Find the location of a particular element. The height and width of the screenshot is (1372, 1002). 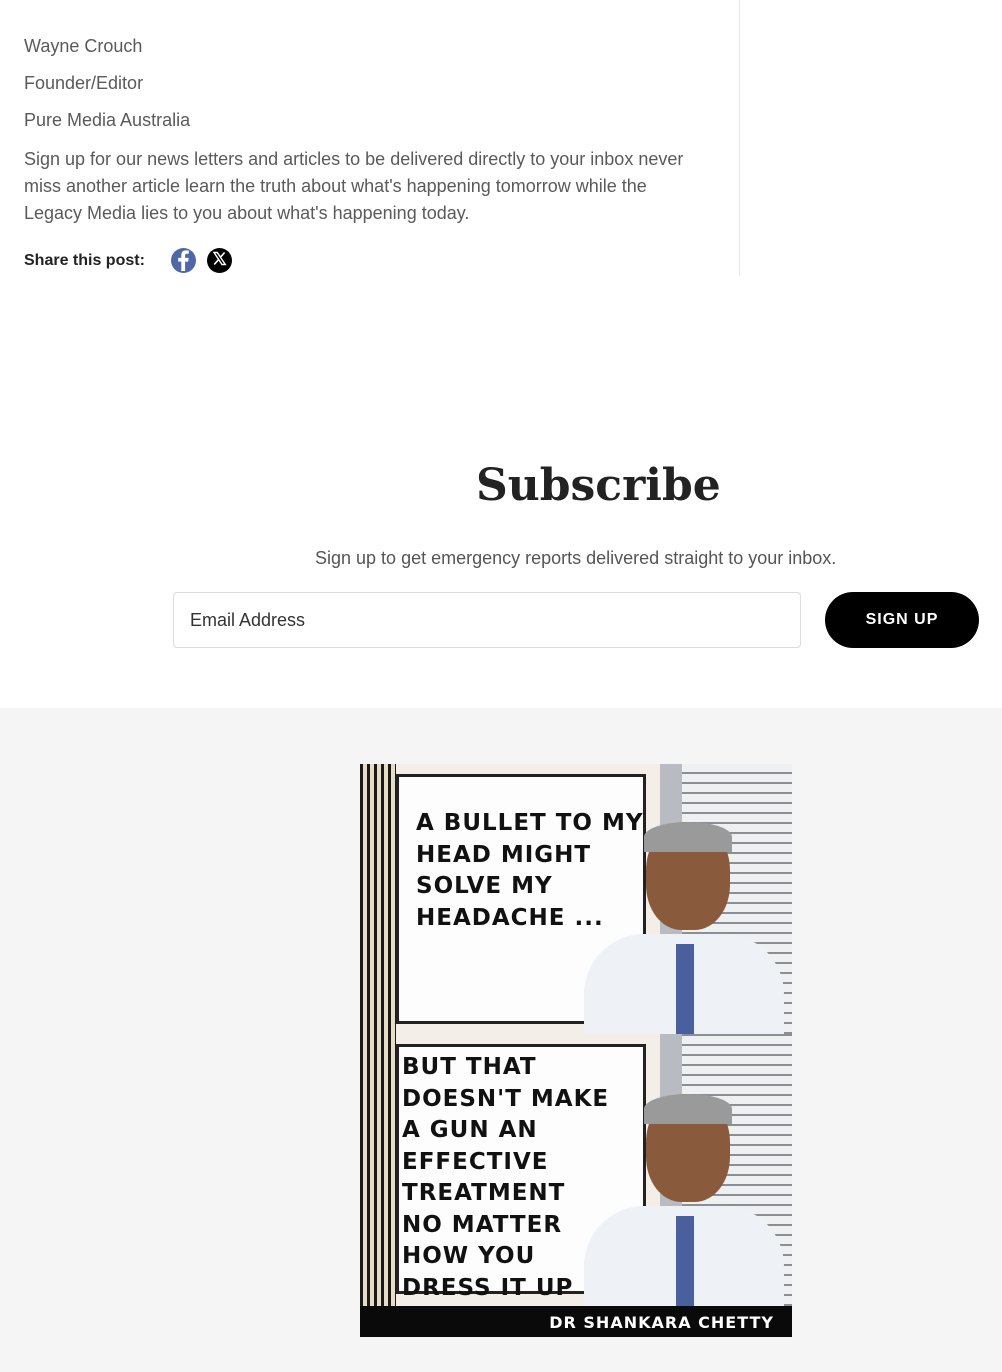

image-credit: DR SHANKARA CHETTY is located at coordinates (661, 1322).